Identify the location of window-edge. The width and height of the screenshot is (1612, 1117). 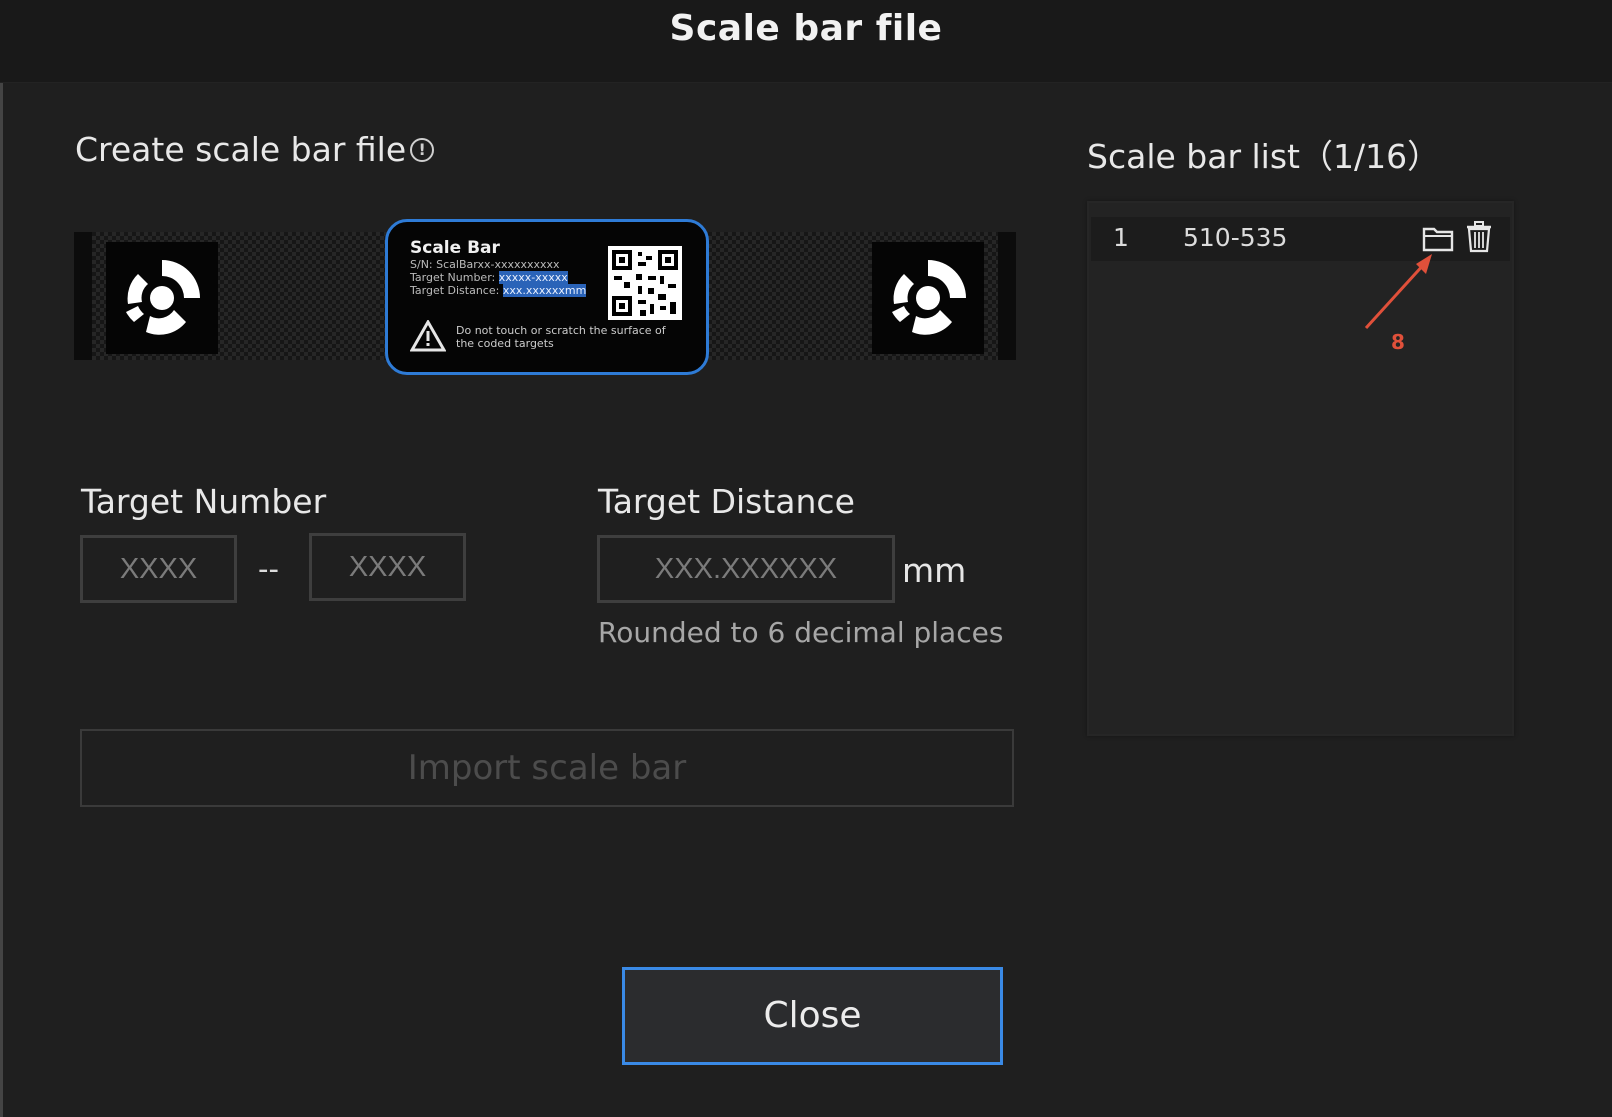
(1, 558).